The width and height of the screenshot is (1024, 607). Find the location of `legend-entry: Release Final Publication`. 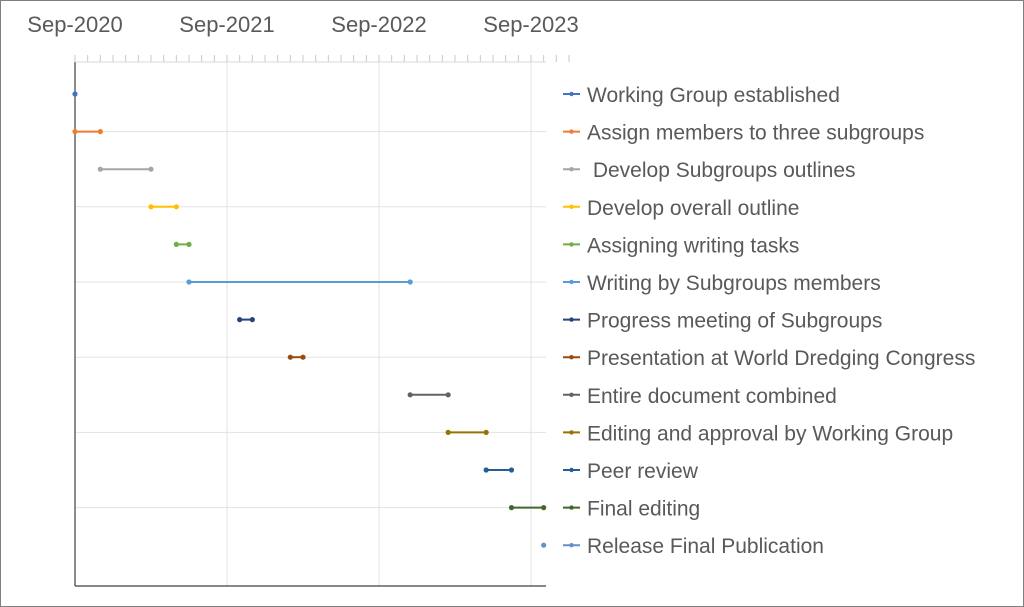

legend-entry: Release Final Publication is located at coordinates (693, 546).